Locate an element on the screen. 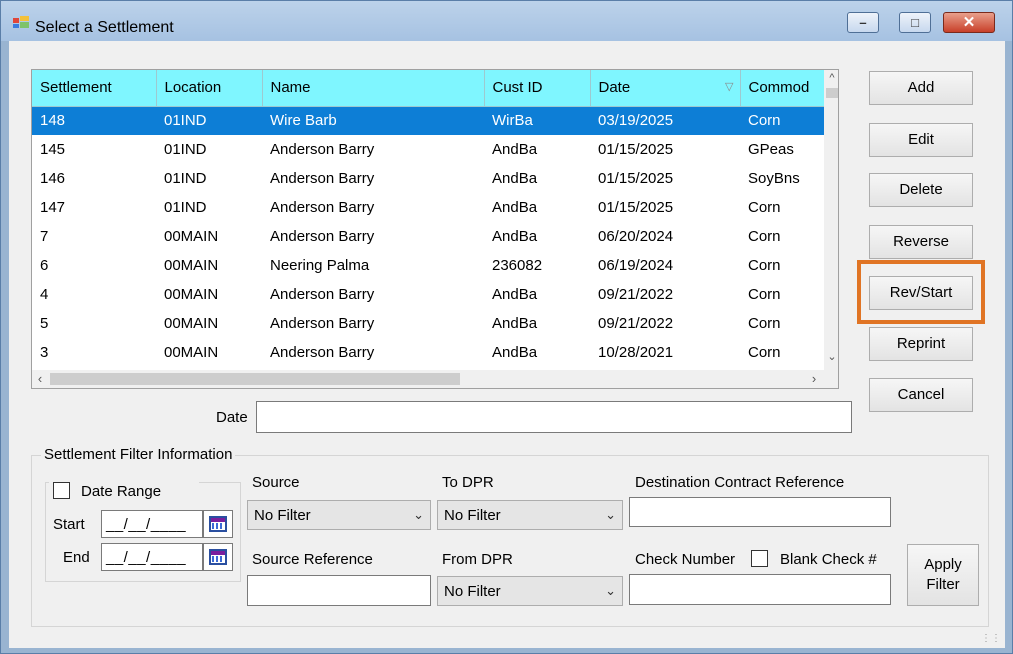 The image size is (1013, 654). table-header-row: Settlement Location Name Cust ID Date ▽ Commod is located at coordinates (428, 88).